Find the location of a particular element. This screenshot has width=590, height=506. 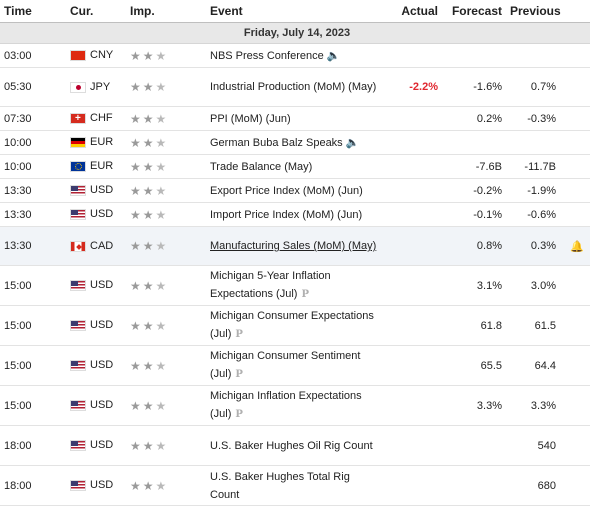

event-link: NBS Press Conference is located at coordinates (267, 56).